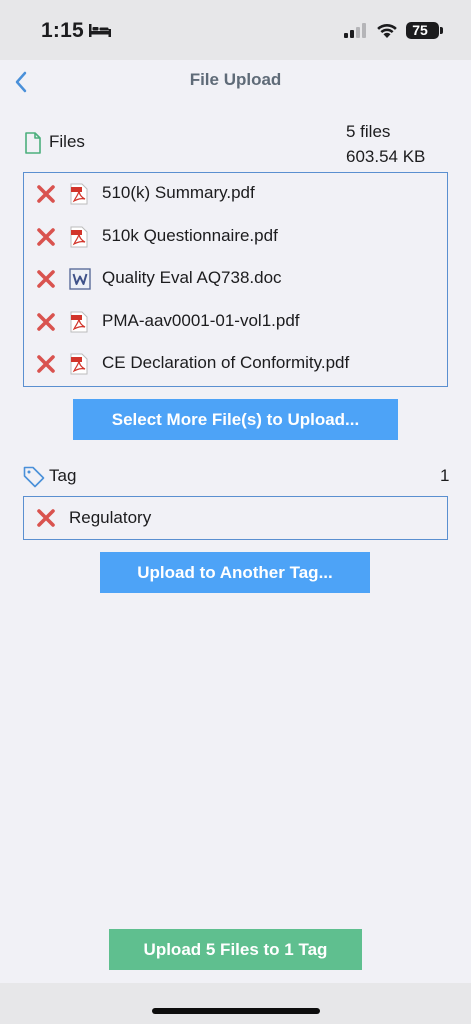  What do you see at coordinates (63, 475) in the screenshot?
I see `tag-section-label: Tag` at bounding box center [63, 475].